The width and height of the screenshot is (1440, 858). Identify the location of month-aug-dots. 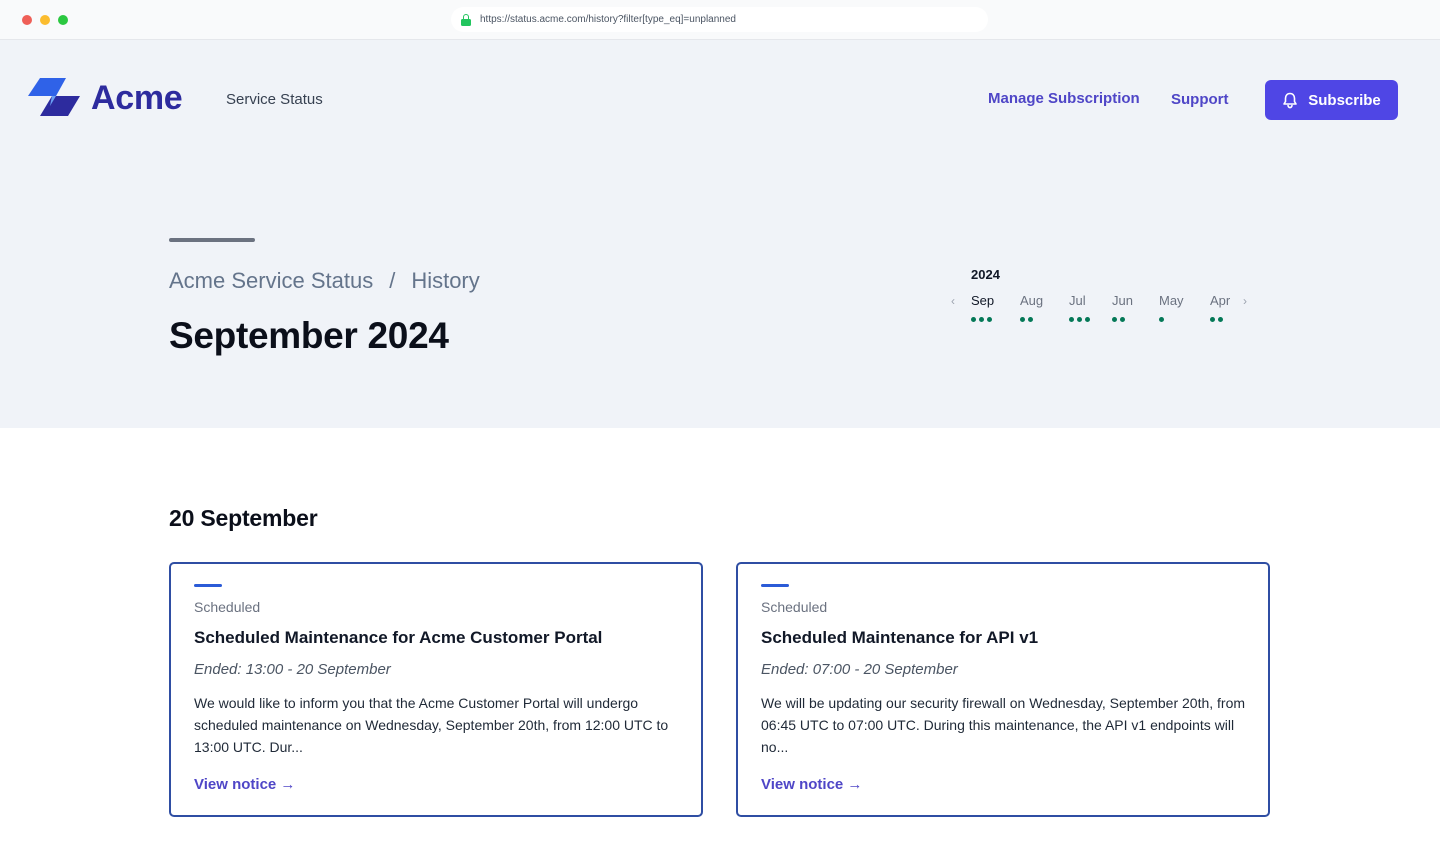
(1026, 319).